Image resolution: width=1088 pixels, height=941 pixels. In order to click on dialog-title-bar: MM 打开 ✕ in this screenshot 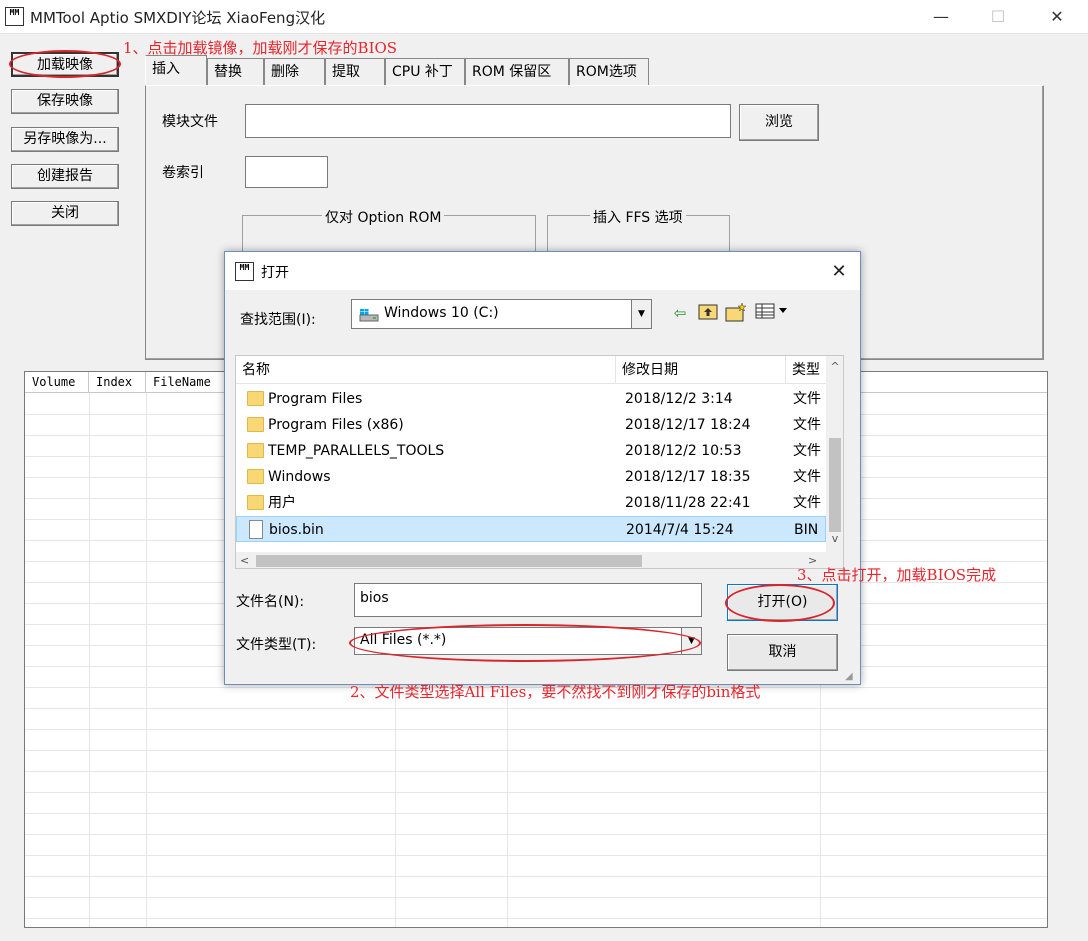, I will do `click(542, 271)`.